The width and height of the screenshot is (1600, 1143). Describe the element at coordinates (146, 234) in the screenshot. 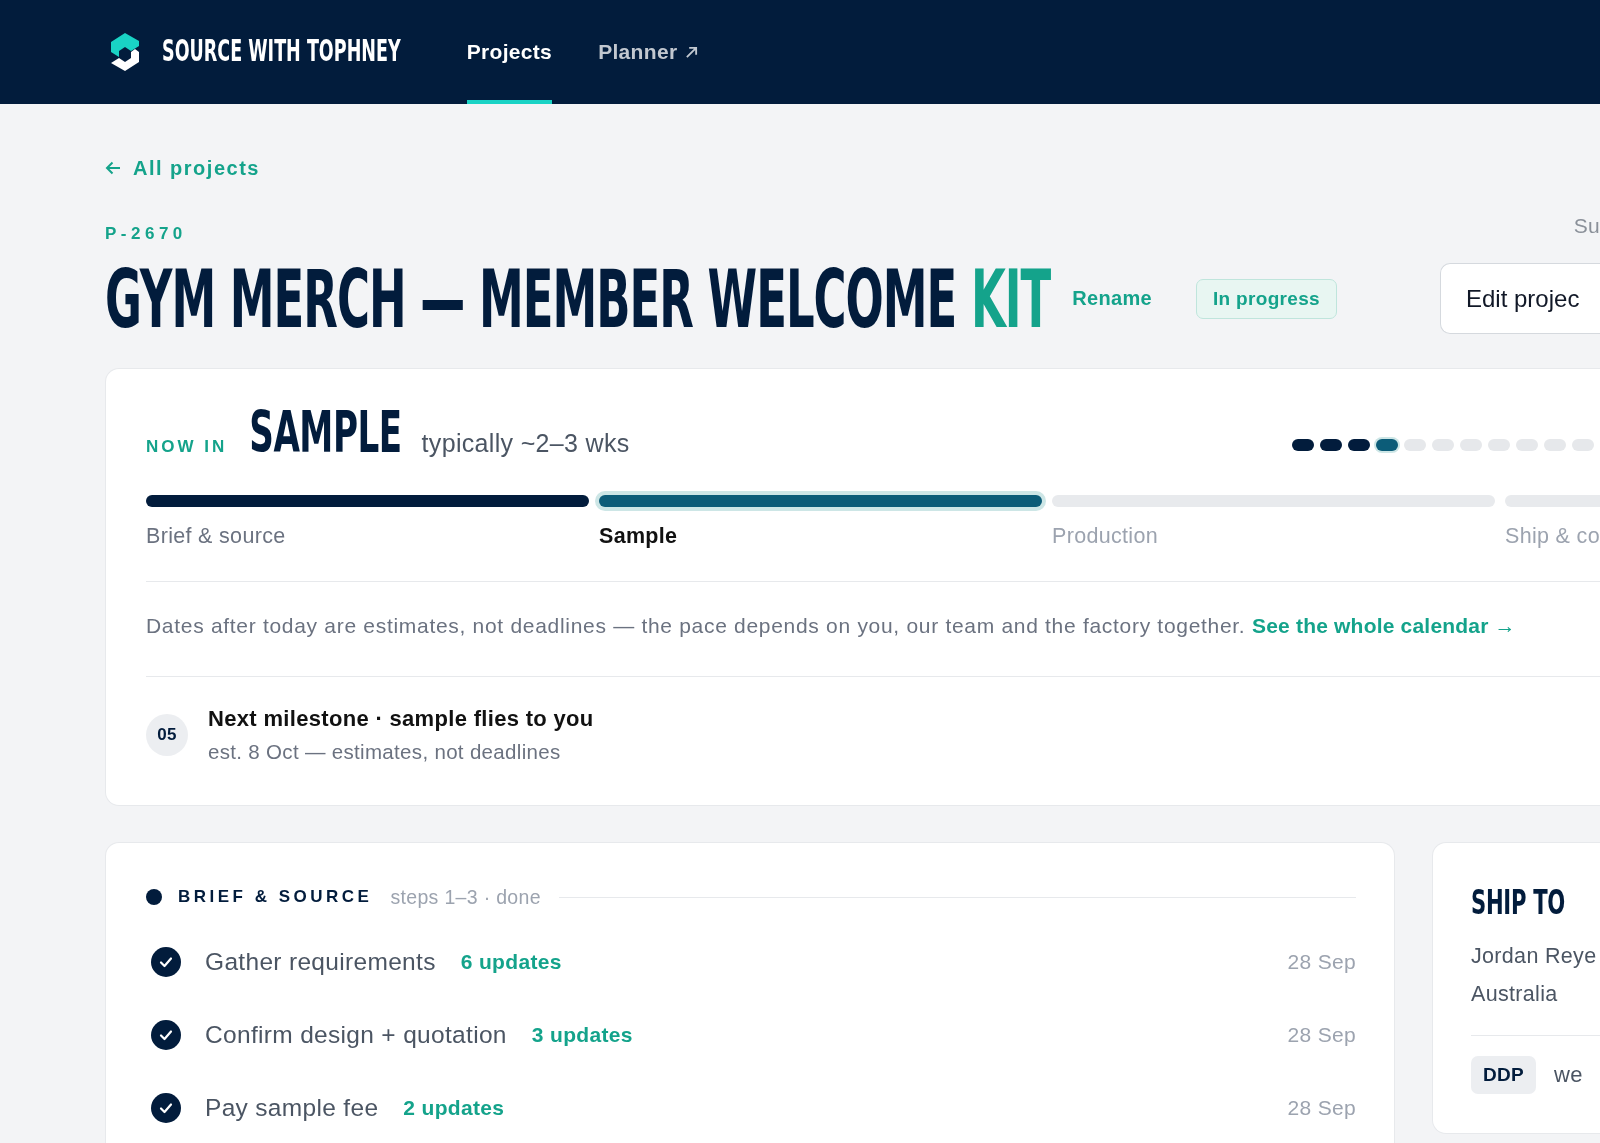

I see `project-code: P-2670` at that location.